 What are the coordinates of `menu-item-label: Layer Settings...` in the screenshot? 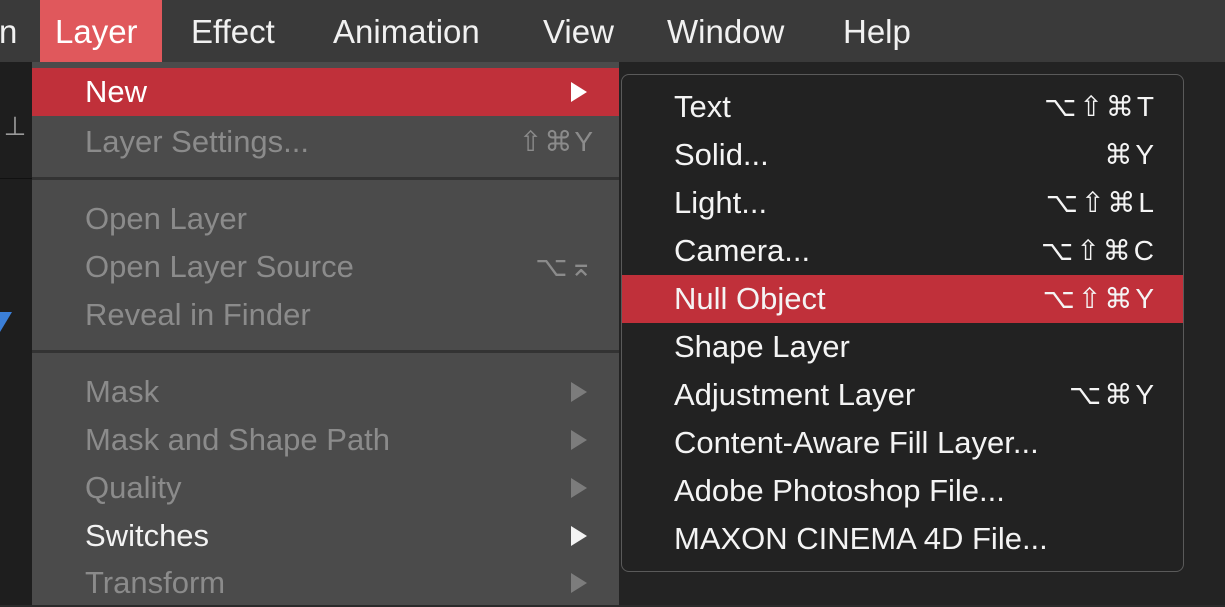 It's located at (197, 141).